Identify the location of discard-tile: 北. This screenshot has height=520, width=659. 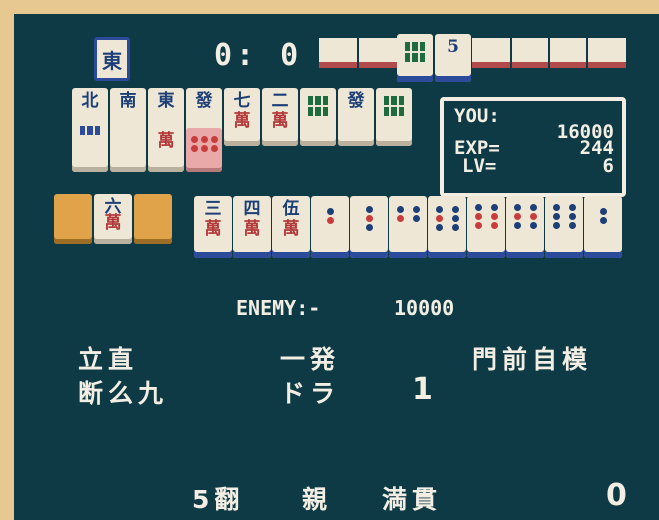
(90, 130).